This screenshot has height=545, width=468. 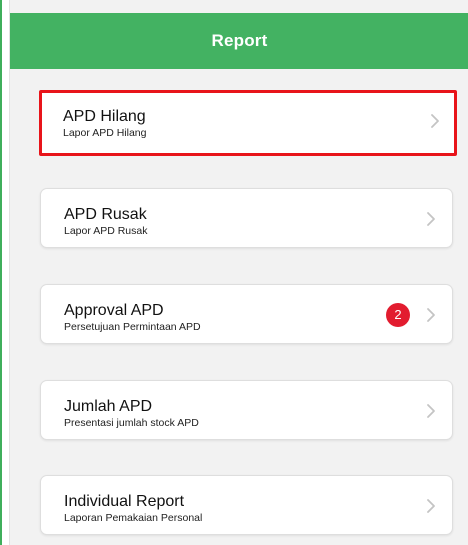 What do you see at coordinates (105, 214) in the screenshot?
I see `menu-item-title: APD Rusak` at bounding box center [105, 214].